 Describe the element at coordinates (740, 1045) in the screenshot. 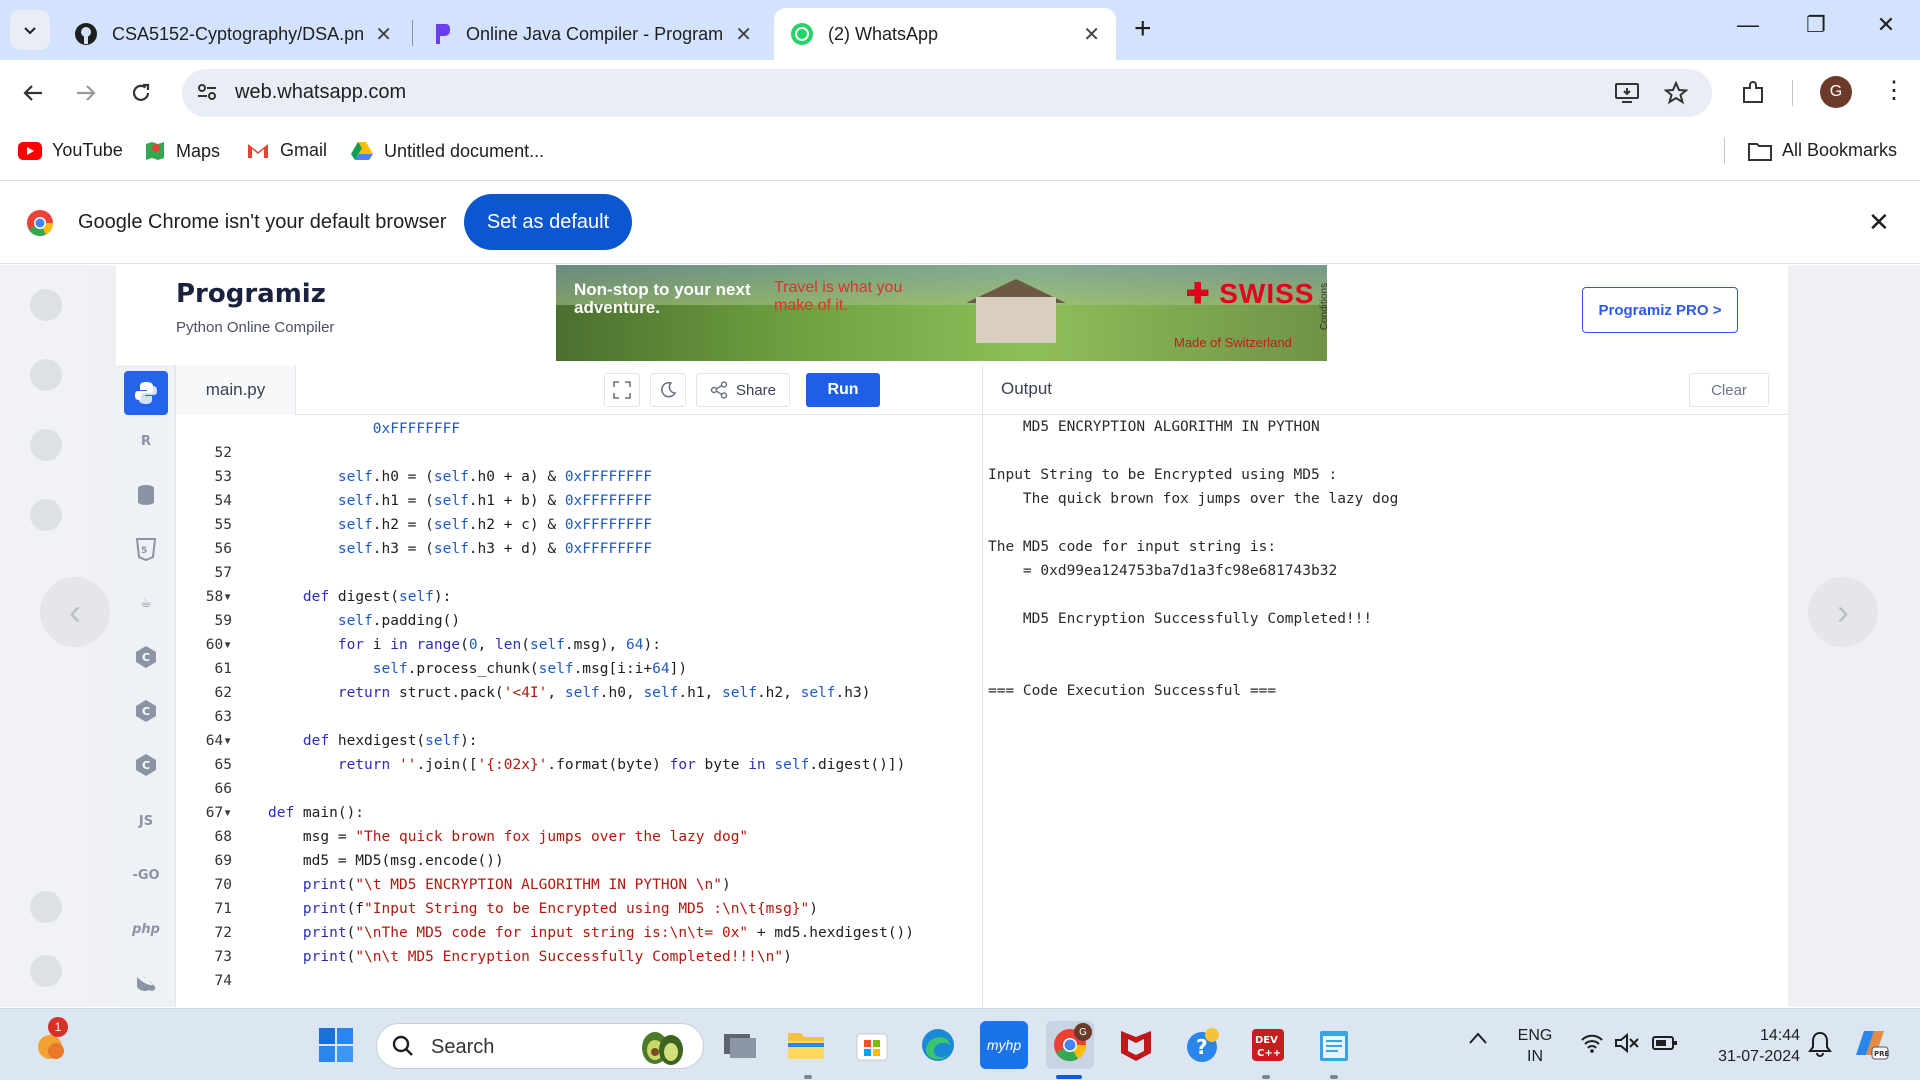

I see `task-view-button` at that location.